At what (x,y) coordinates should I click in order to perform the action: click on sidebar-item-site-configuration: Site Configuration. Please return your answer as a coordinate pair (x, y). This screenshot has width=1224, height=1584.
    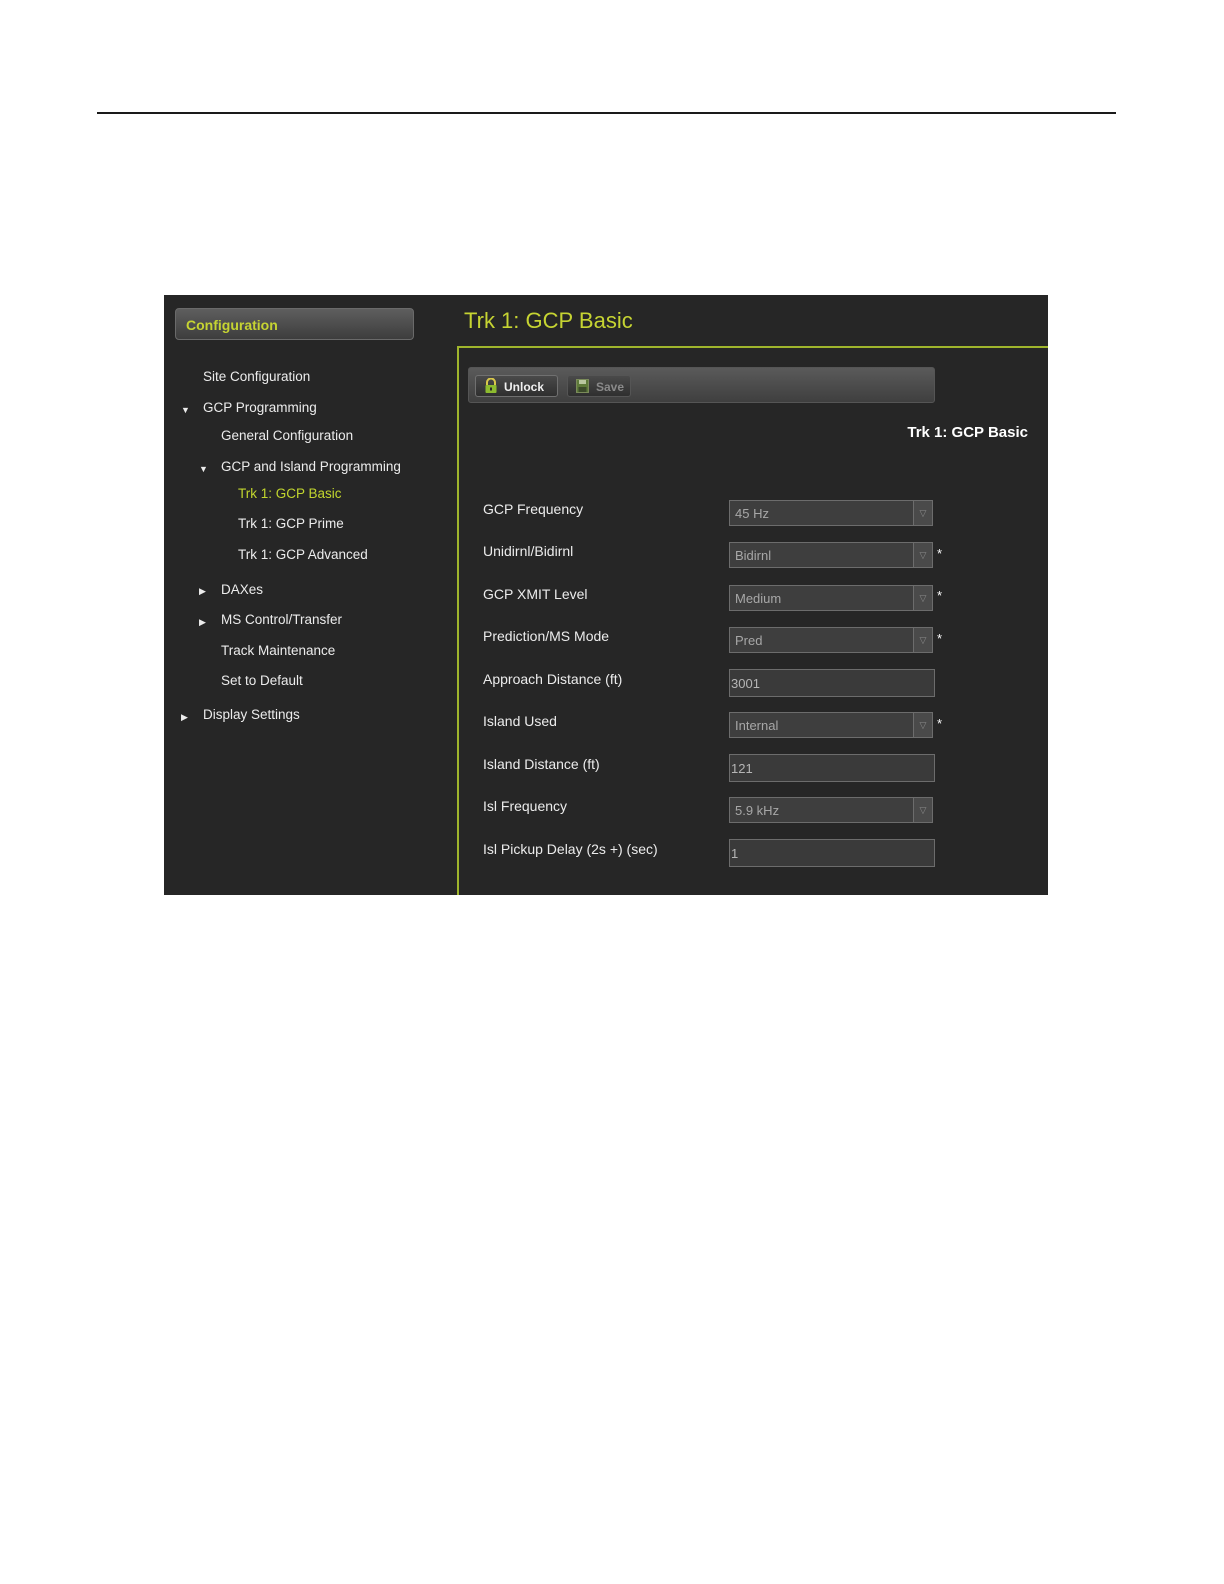
    Looking at the image, I should click on (256, 376).